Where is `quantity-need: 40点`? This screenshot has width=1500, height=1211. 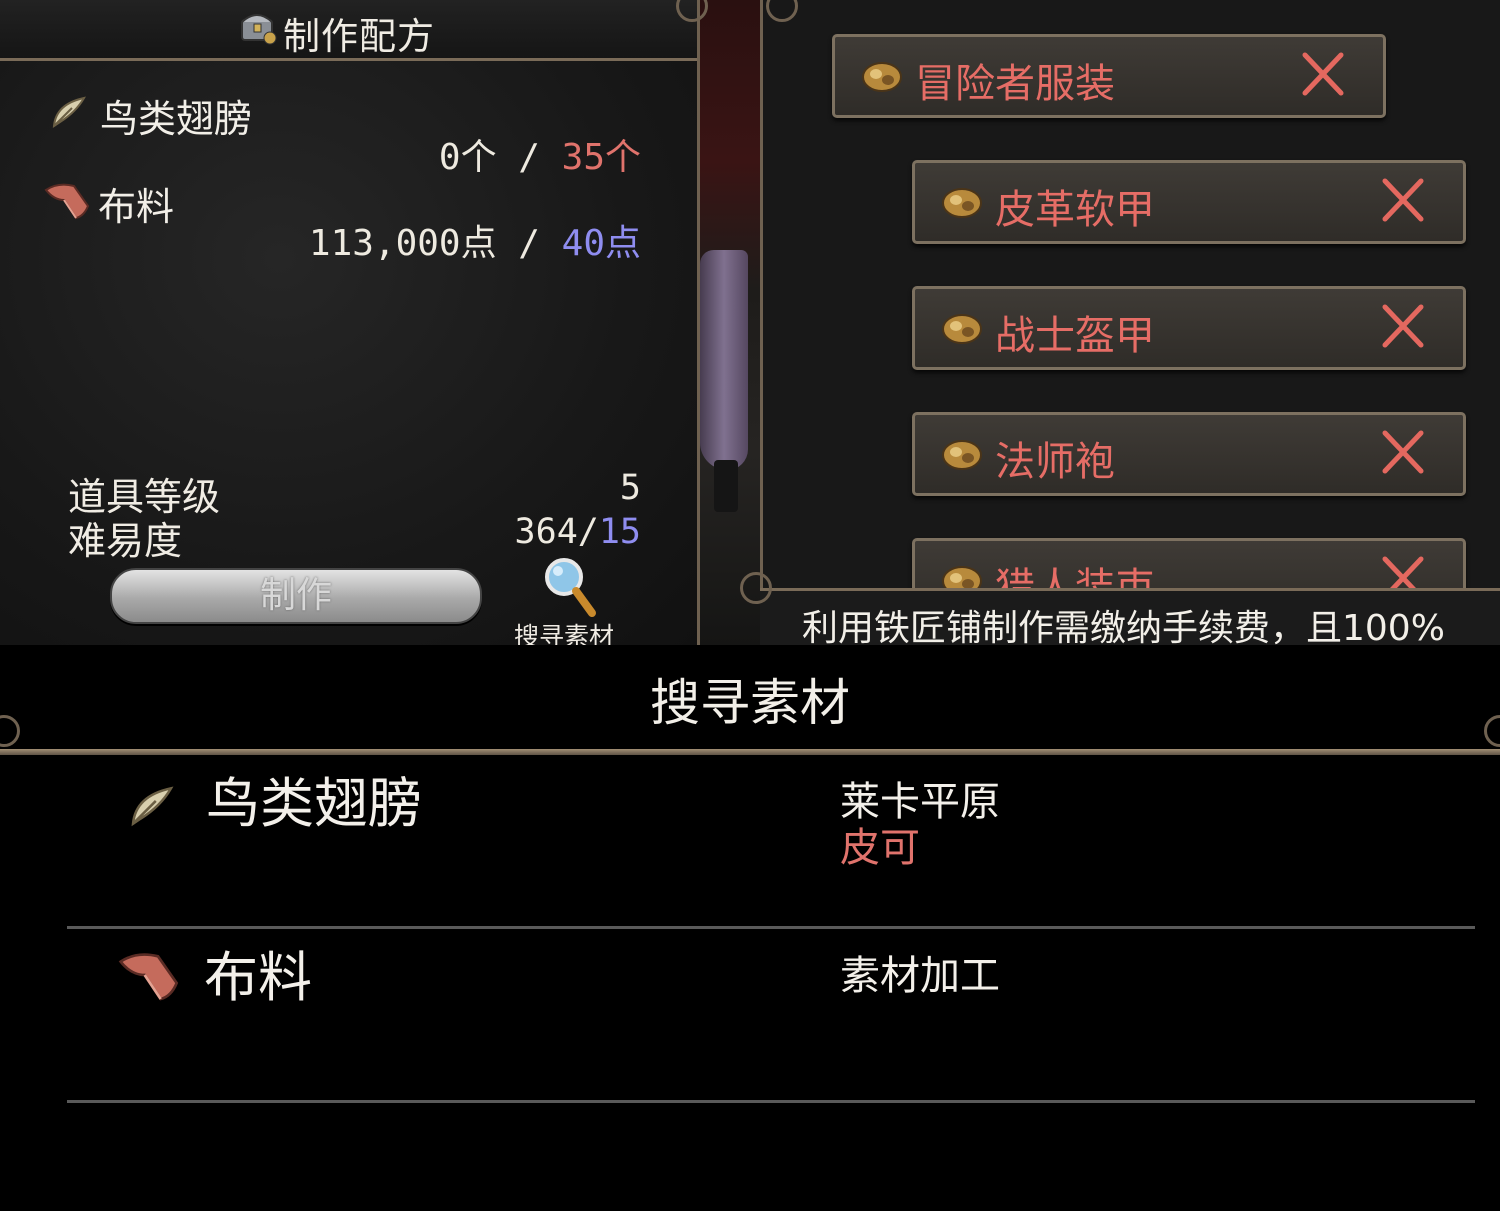 quantity-need: 40点 is located at coordinates (601, 243).